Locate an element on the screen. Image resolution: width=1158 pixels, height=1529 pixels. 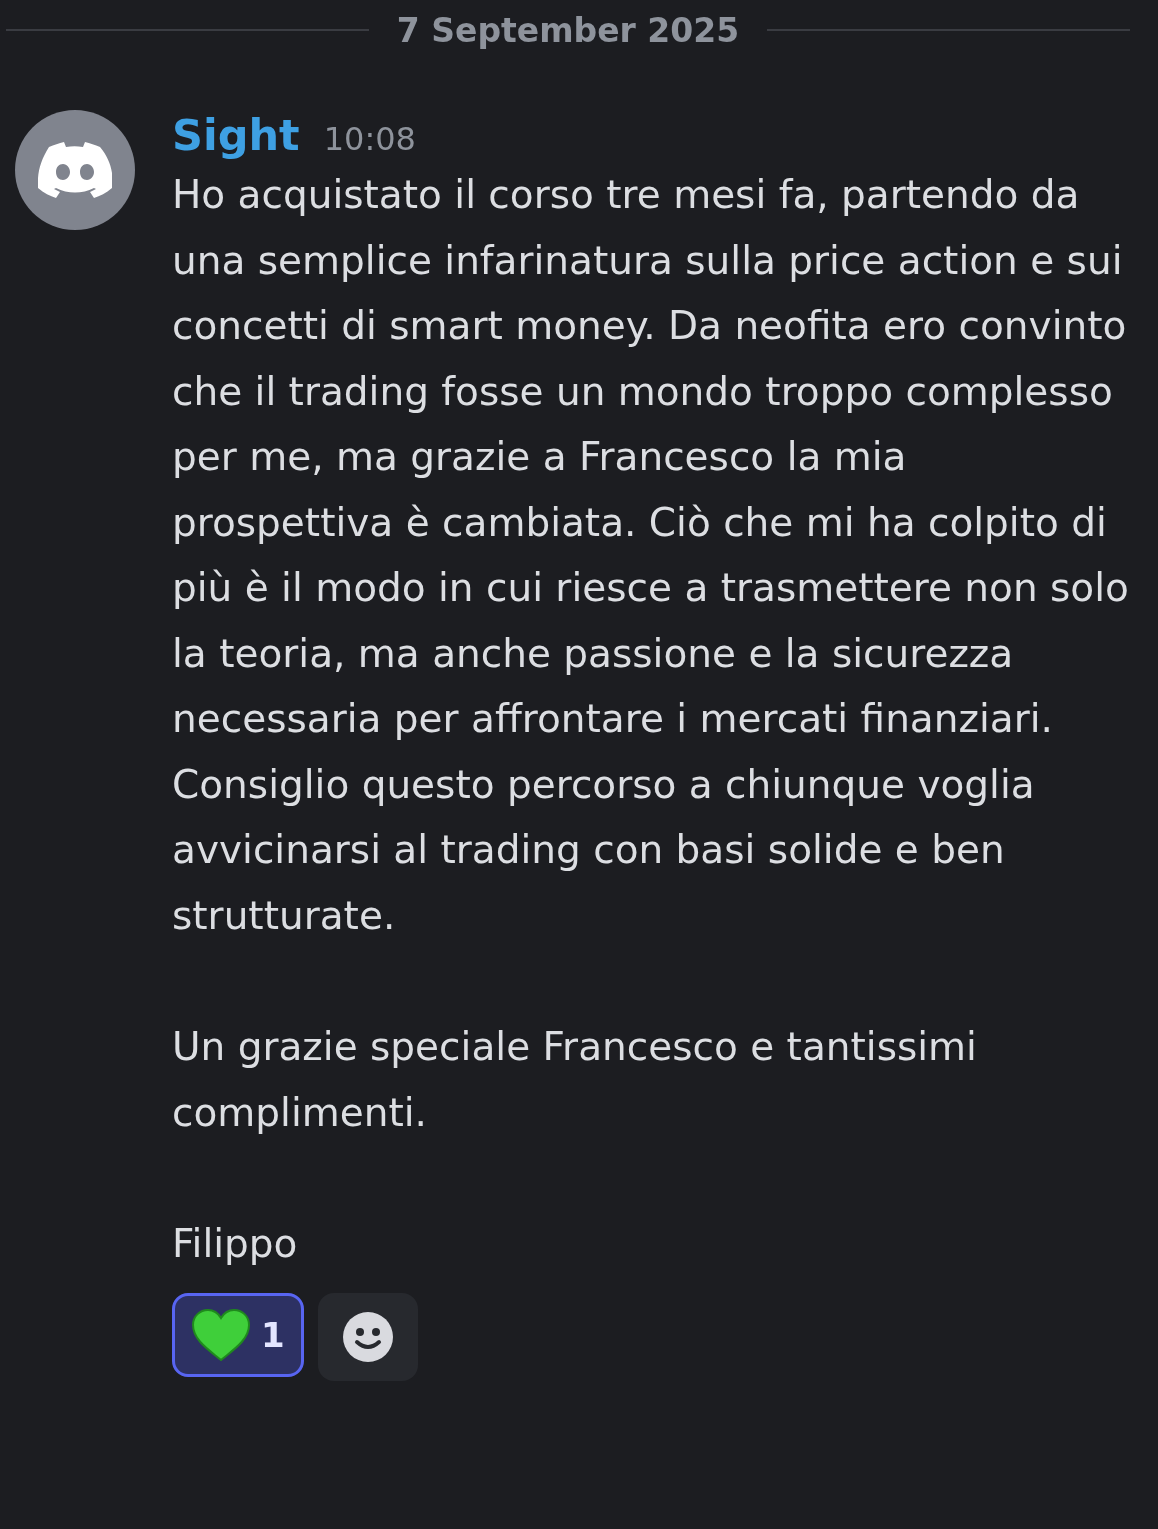
logo-icon is located at coordinates (75, 170).